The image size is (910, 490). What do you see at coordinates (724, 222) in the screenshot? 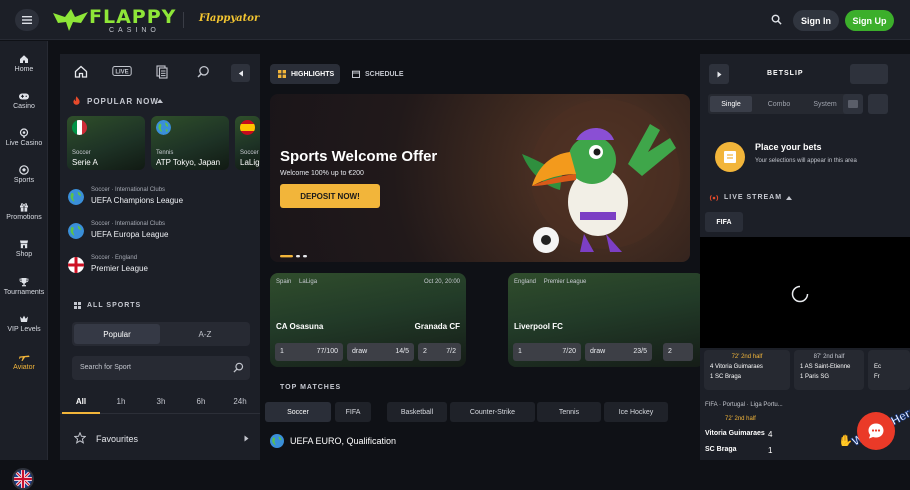
I see `stream-tab-fifa: FIFA` at bounding box center [724, 222].